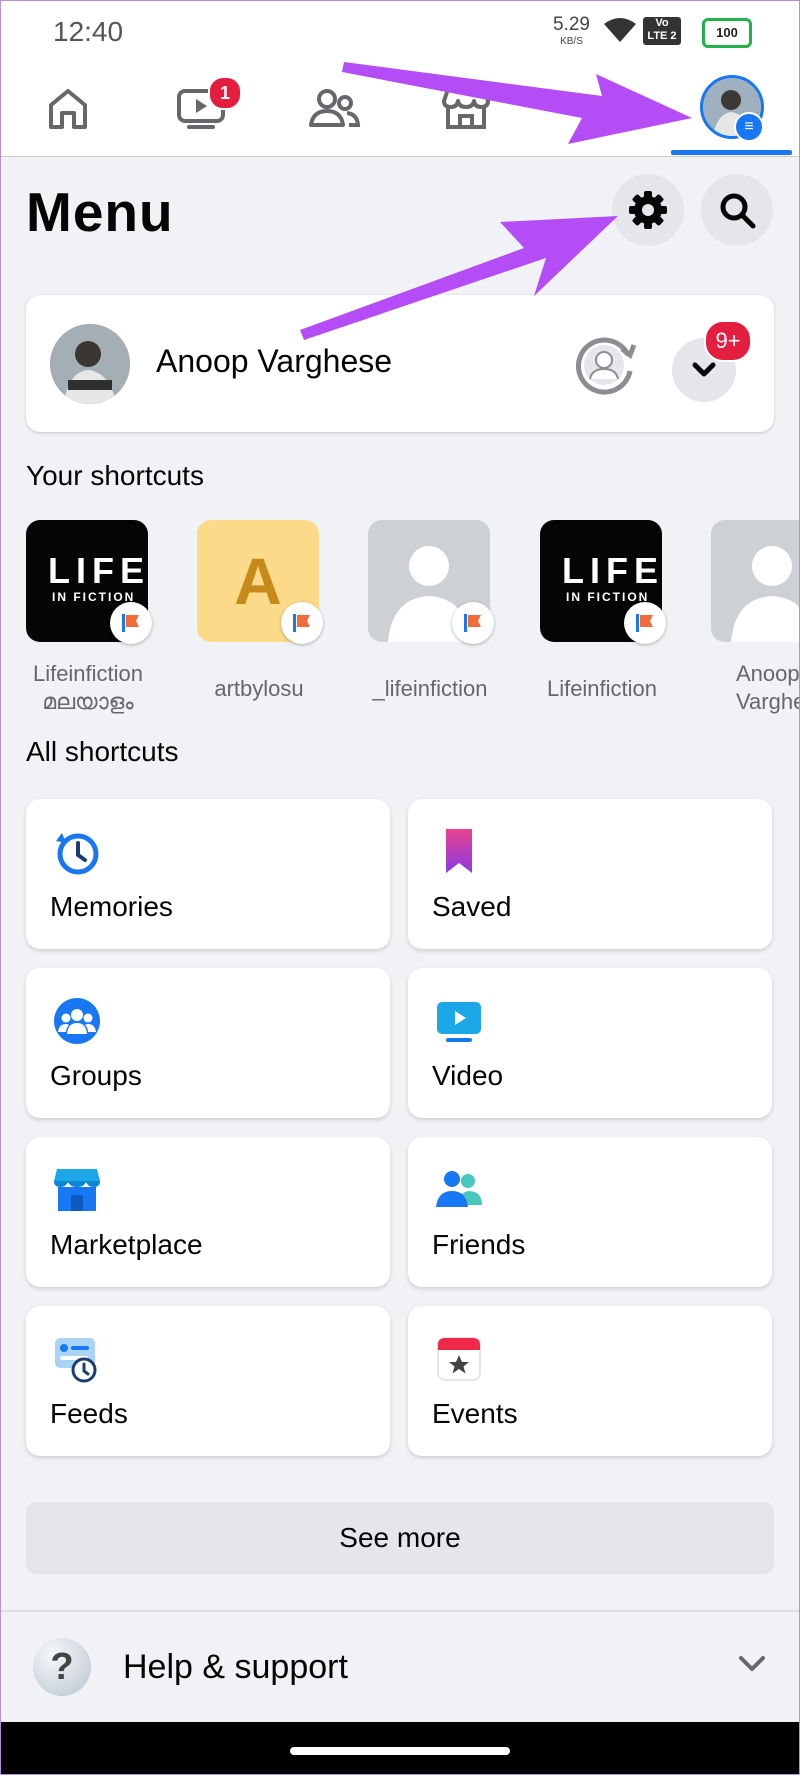  Describe the element at coordinates (126, 1244) in the screenshot. I see `tile-label: Marketplace` at that location.